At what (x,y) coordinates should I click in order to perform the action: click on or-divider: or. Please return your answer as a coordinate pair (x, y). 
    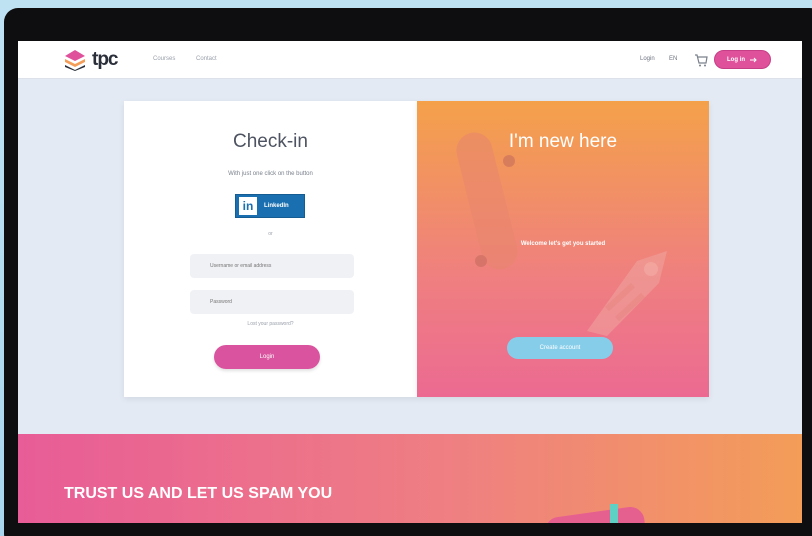
    Looking at the image, I should click on (270, 234).